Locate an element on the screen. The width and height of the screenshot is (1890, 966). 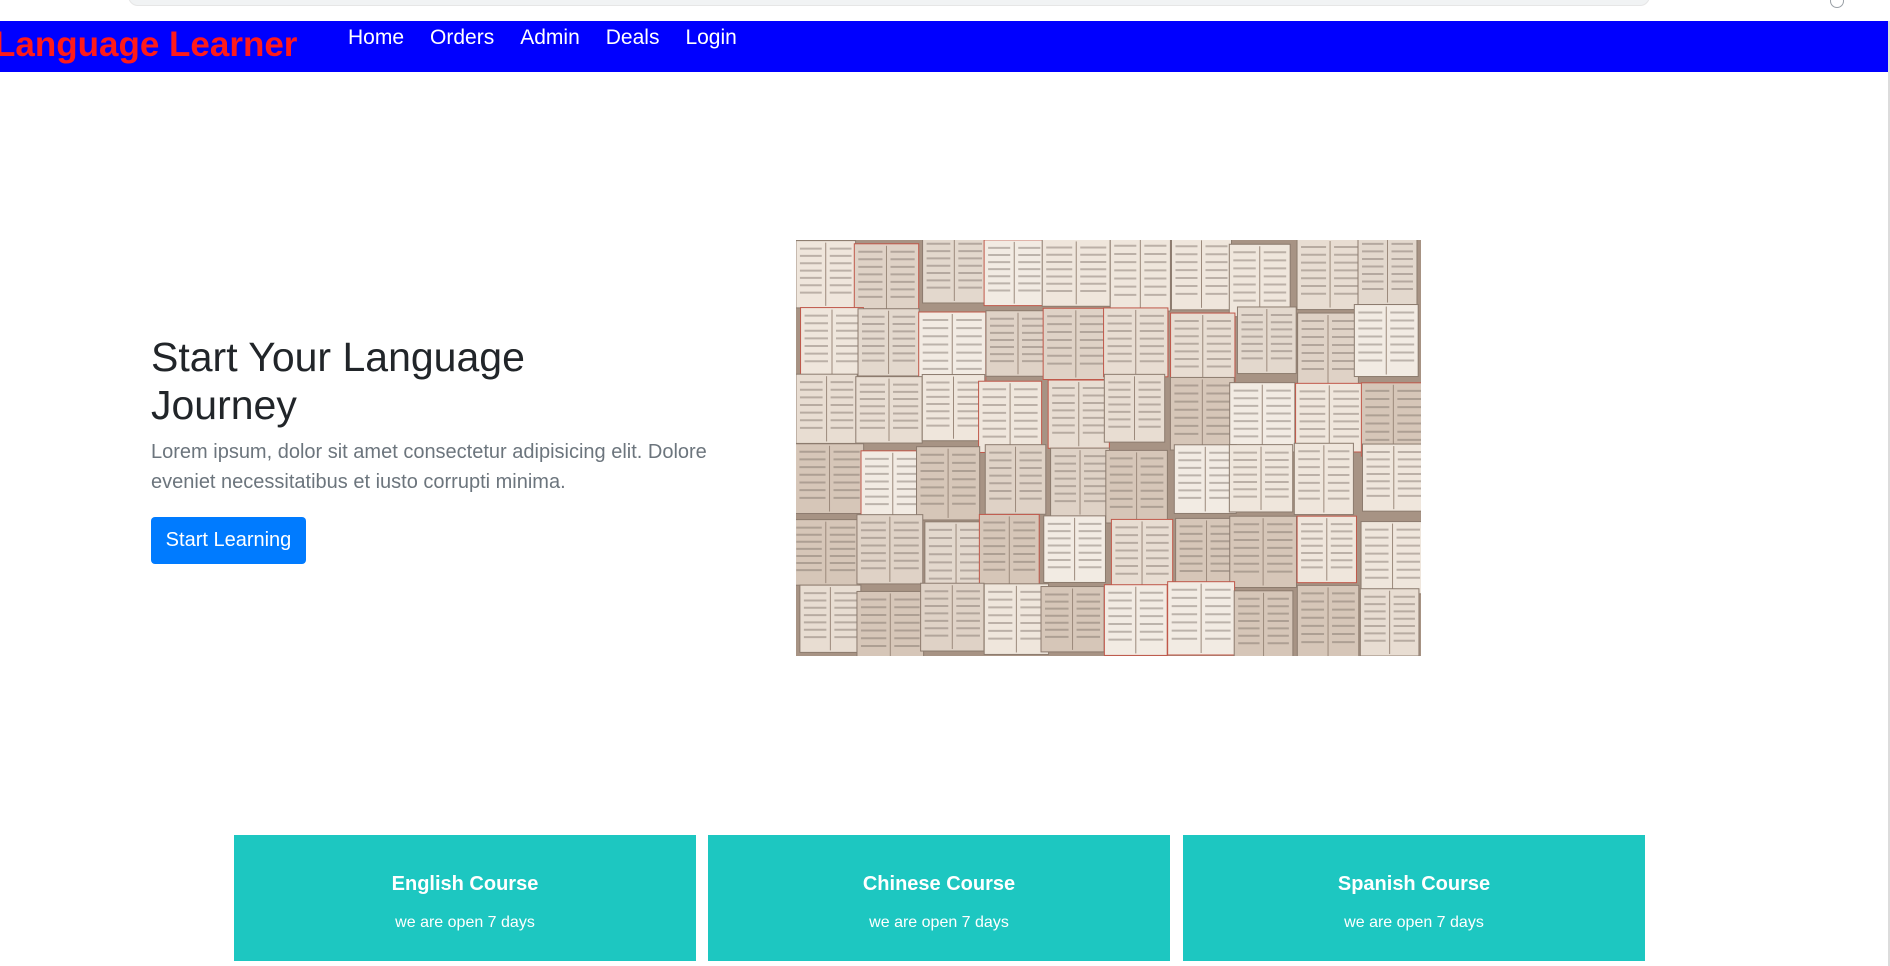
course-title: Spanish Course is located at coordinates (1414, 884).